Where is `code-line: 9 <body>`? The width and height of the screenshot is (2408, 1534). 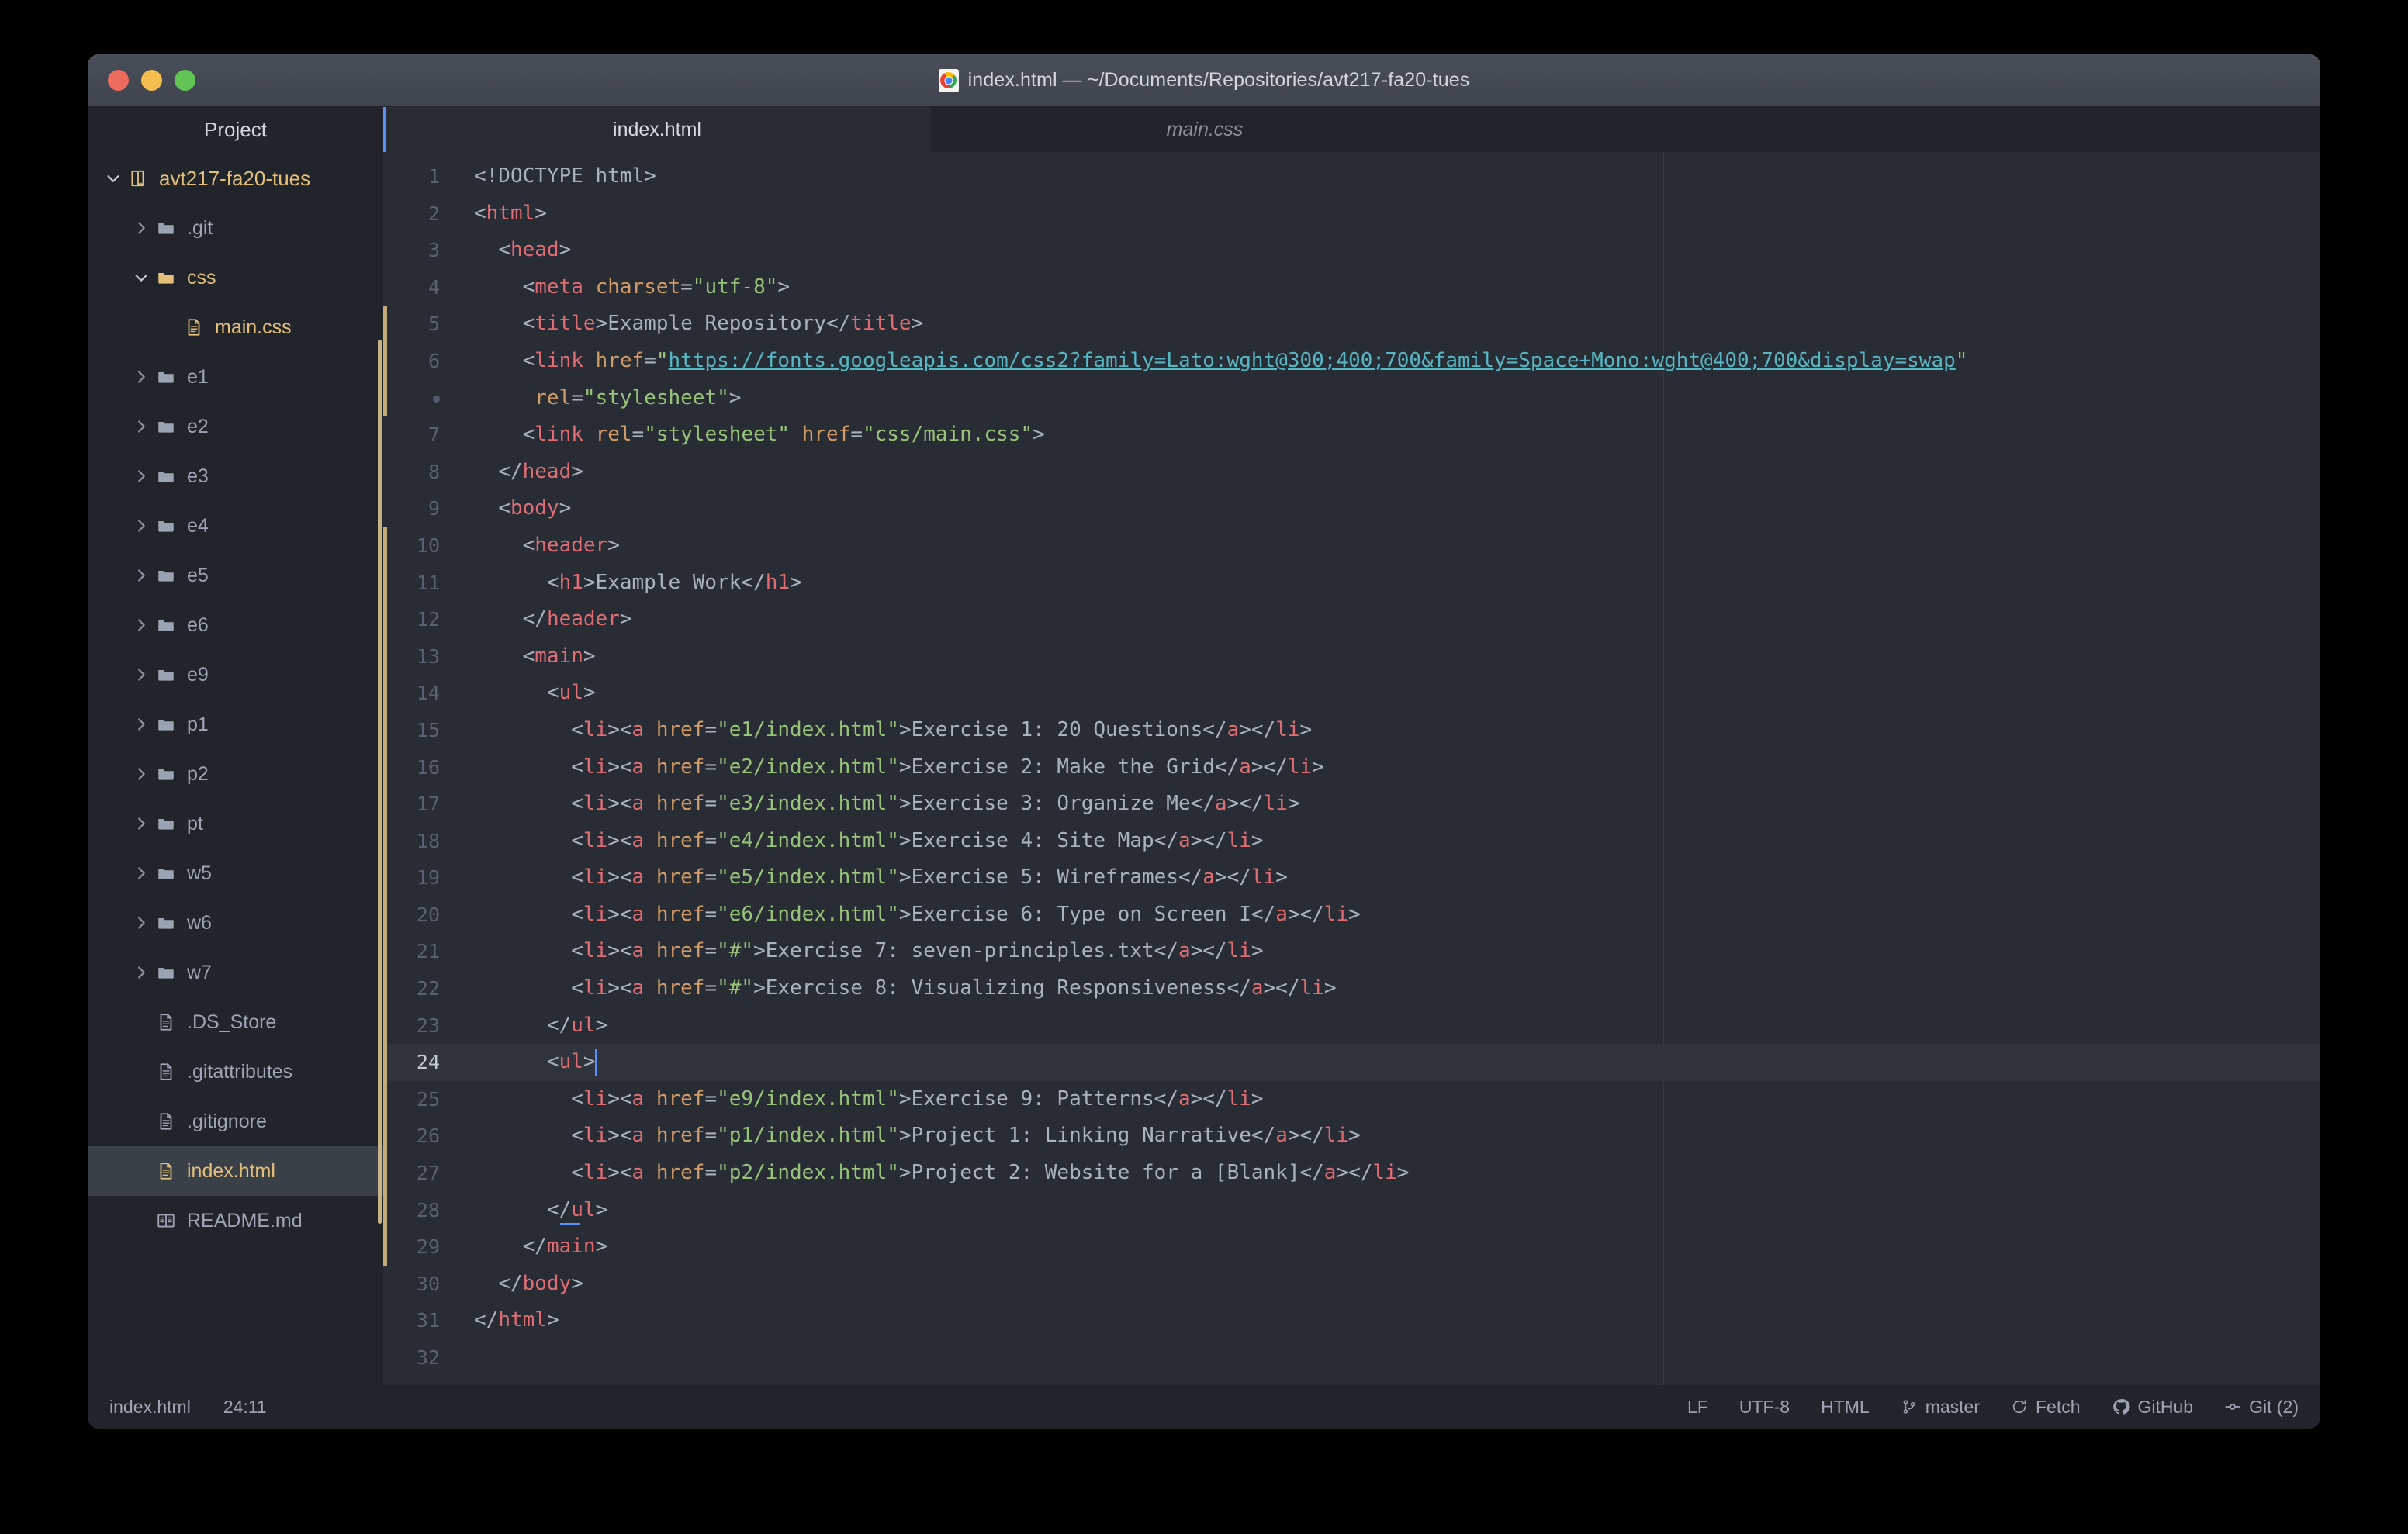
code-line: 9 <body> is located at coordinates (1351, 508).